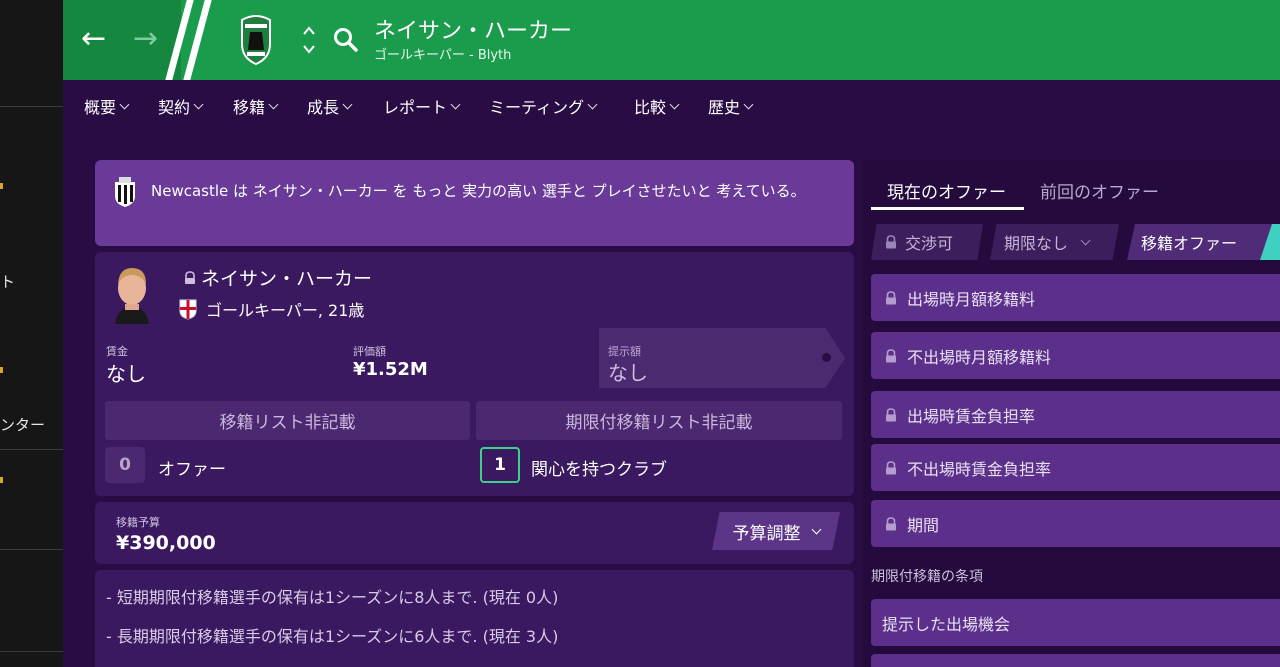 This screenshot has height=667, width=1280. I want to click on page-subtitle: ゴールキーパー - Blyth, so click(443, 55).